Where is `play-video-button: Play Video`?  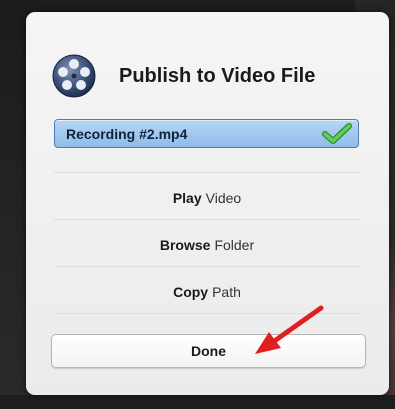 play-video-button: Play Video is located at coordinates (207, 198).